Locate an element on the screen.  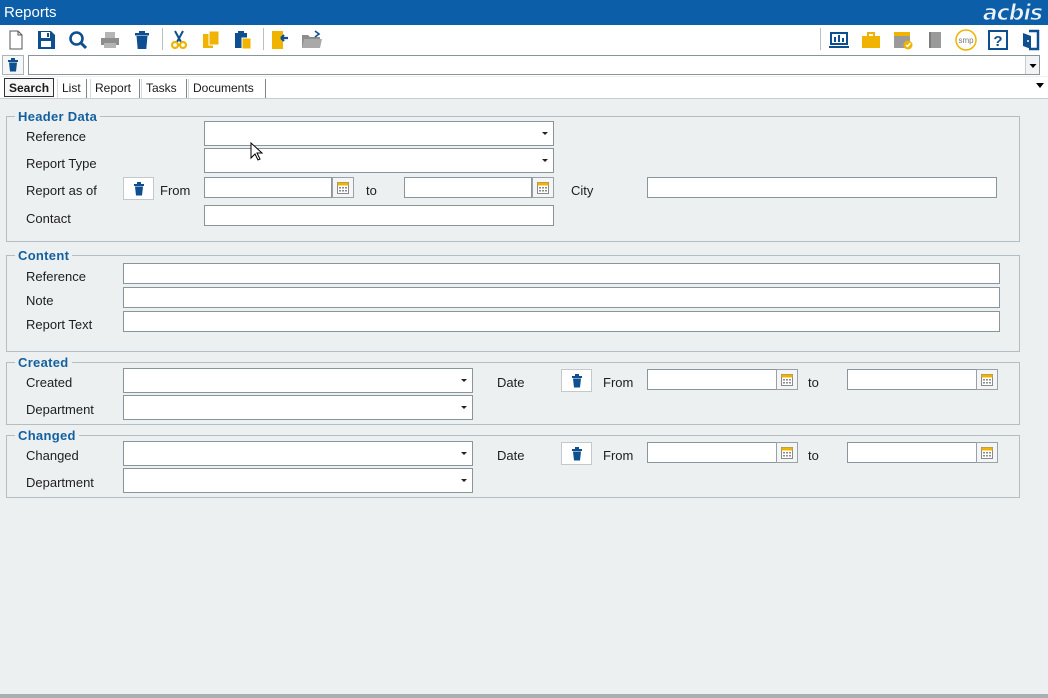
tab-documents: Documents is located at coordinates (227, 88).